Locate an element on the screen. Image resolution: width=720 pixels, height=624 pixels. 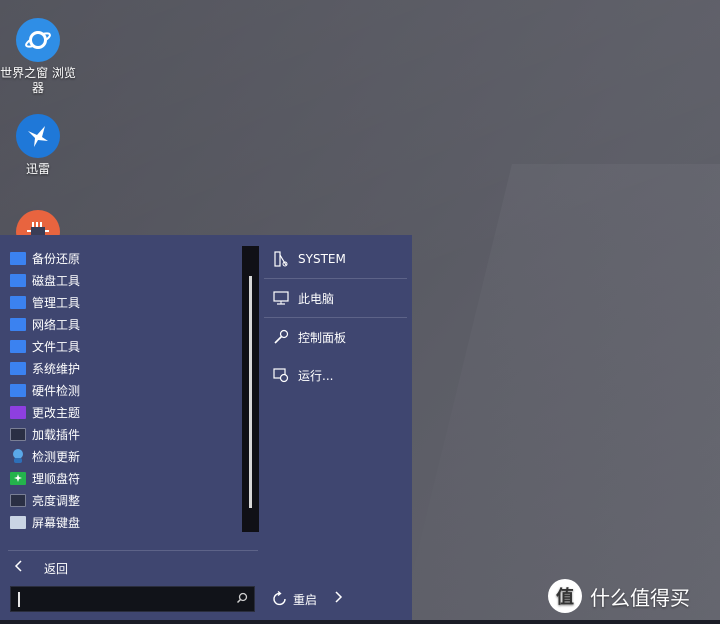
chevron-right-icon is located at coordinates (338, 599).